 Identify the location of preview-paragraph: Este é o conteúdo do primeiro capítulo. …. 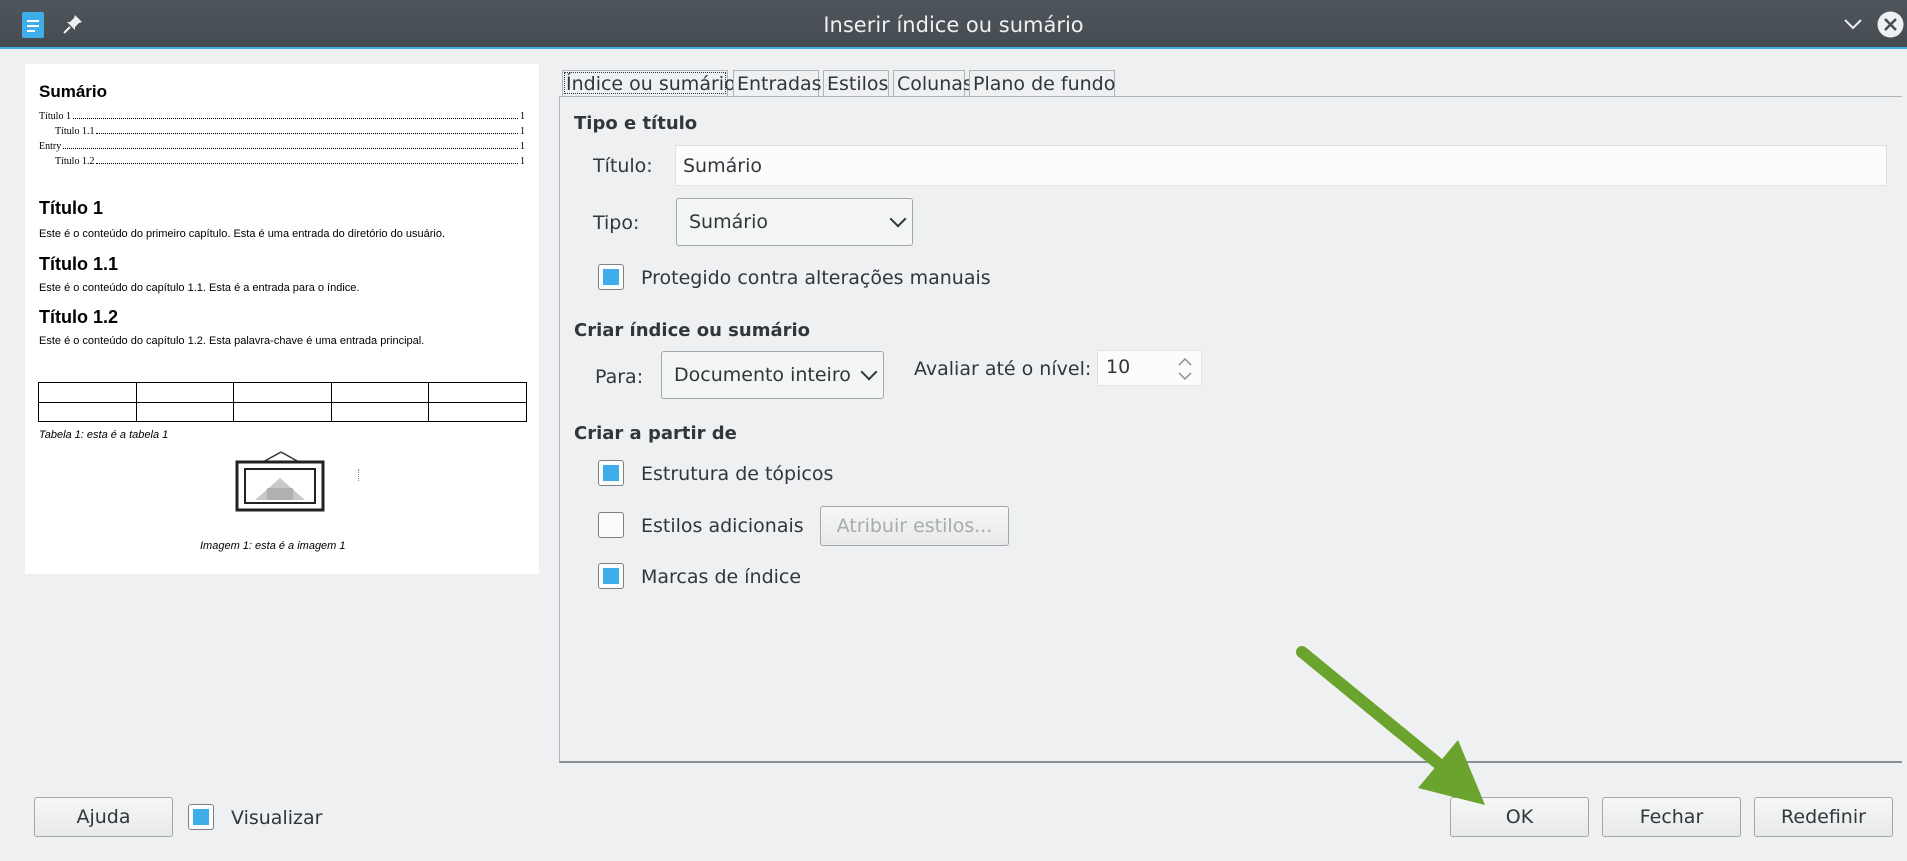
(242, 234).